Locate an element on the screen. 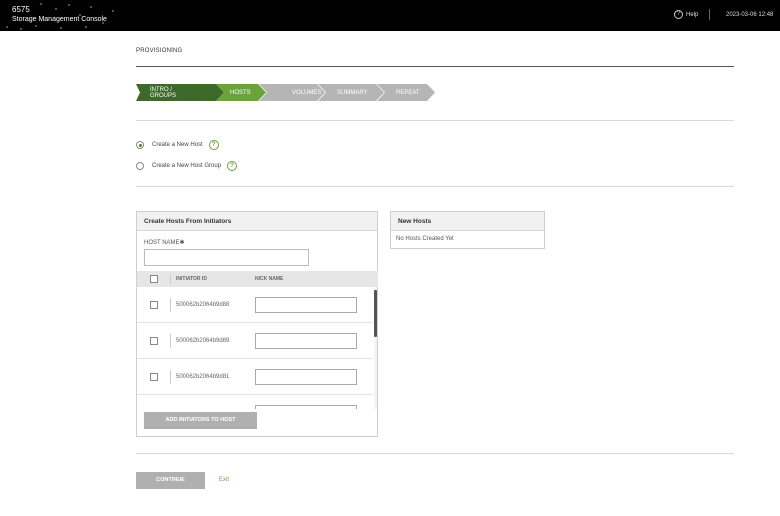  new-hosts-panel: New Hosts No Hosts Created Yet is located at coordinates (467, 230).